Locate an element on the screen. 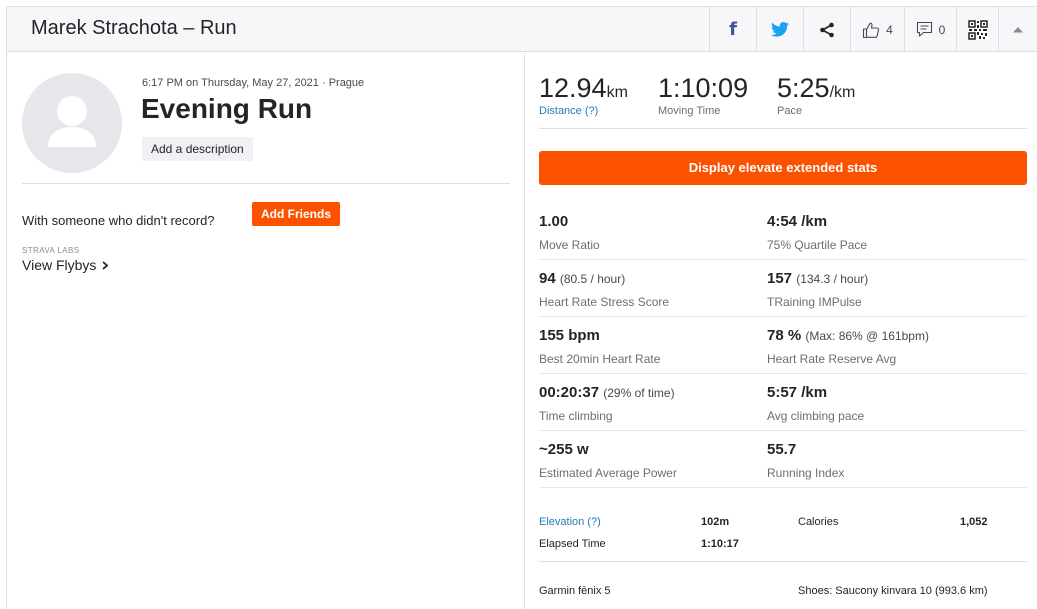 The image size is (1037, 609). page-title: Marek Strachota – Run is located at coordinates (134, 28).